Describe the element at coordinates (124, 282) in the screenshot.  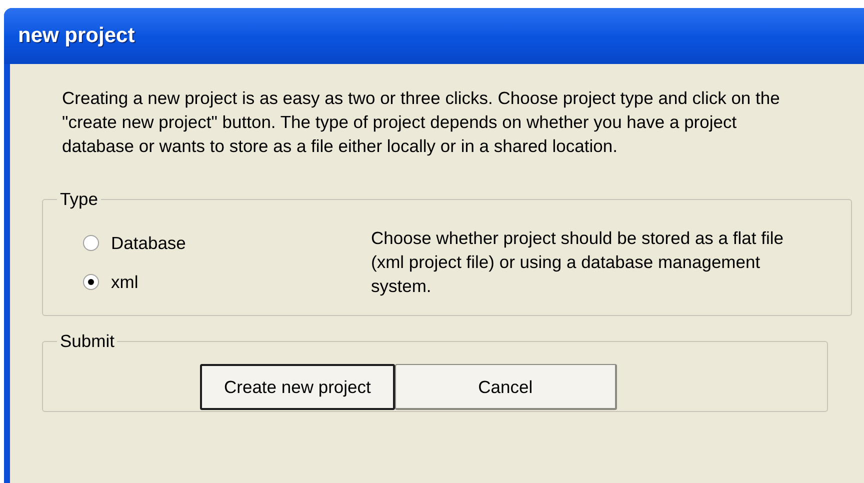
I see `radio-label: xml` at that location.